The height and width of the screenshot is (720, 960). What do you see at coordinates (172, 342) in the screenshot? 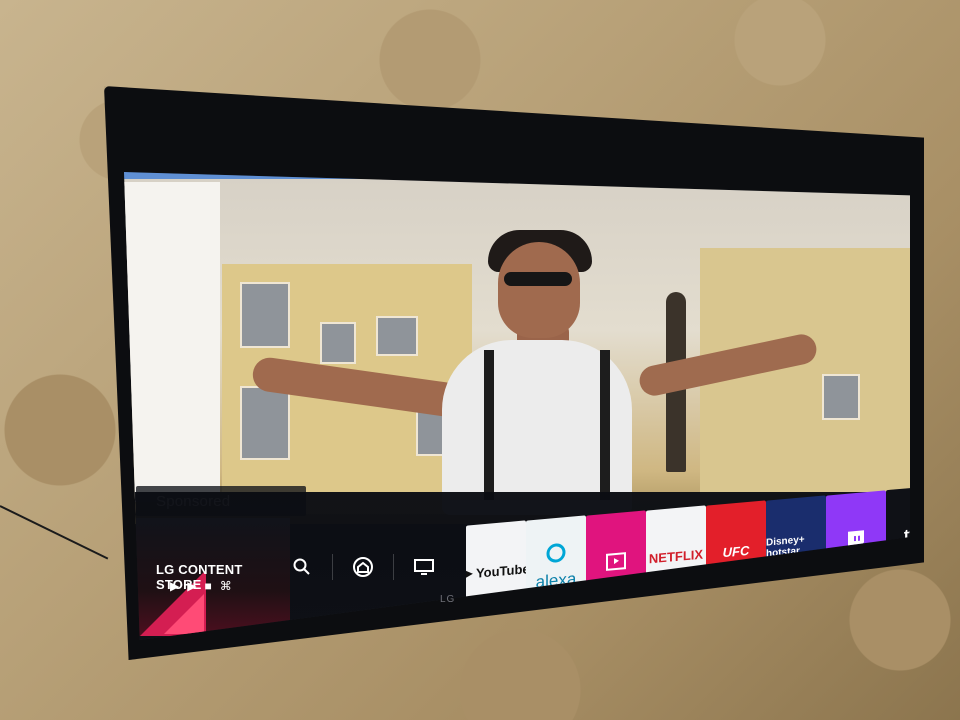
I see `left-building` at bounding box center [172, 342].